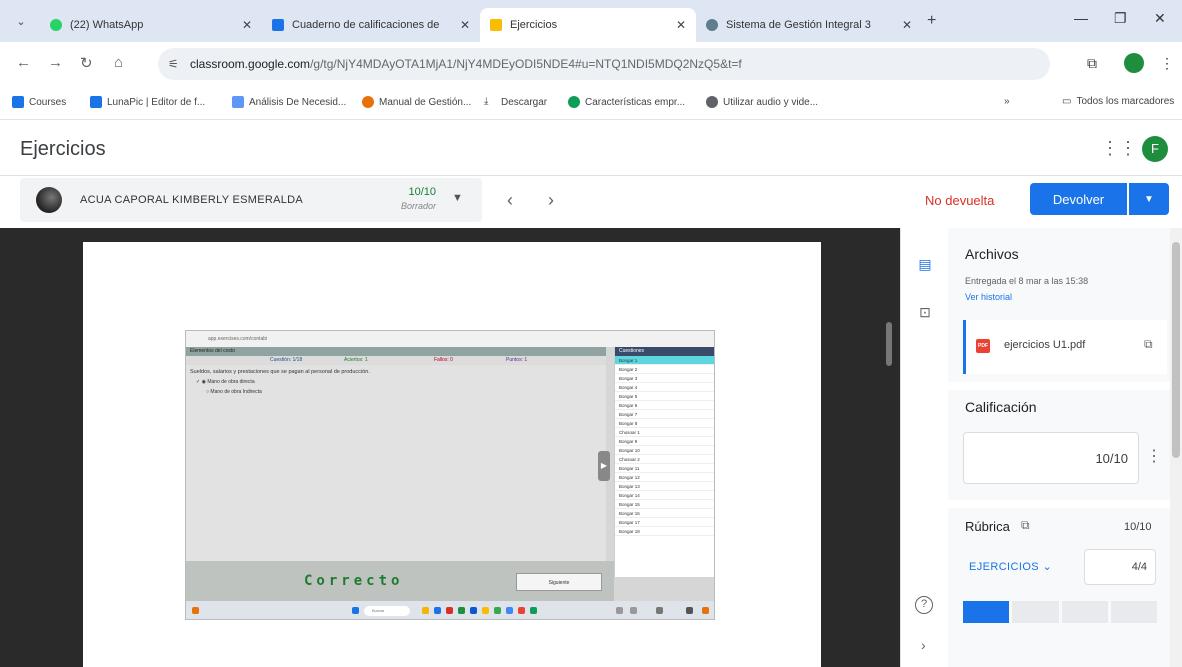 The height and width of the screenshot is (667, 1182). Describe the element at coordinates (23, 62) in the screenshot. I see `arrow-left-icon: ←` at that location.